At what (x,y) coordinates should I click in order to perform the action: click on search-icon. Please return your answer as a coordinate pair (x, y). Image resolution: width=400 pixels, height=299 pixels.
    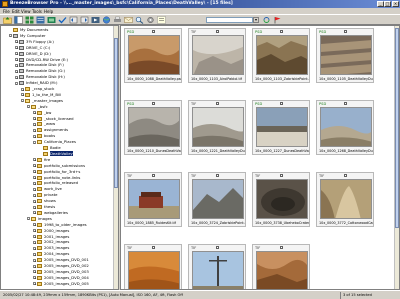
    Looking at the image, I should click on (139, 20).